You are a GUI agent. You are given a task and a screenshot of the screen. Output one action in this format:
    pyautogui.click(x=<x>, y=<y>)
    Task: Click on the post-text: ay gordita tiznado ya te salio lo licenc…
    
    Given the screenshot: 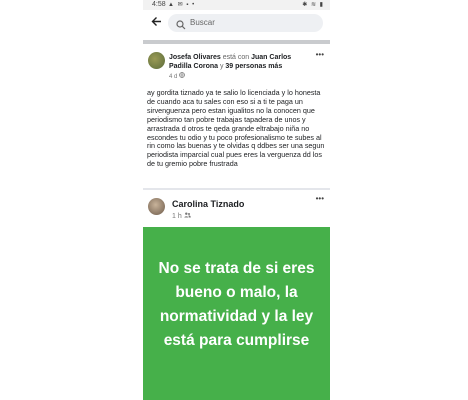 What is the action you would take?
    pyautogui.click(x=236, y=128)
    